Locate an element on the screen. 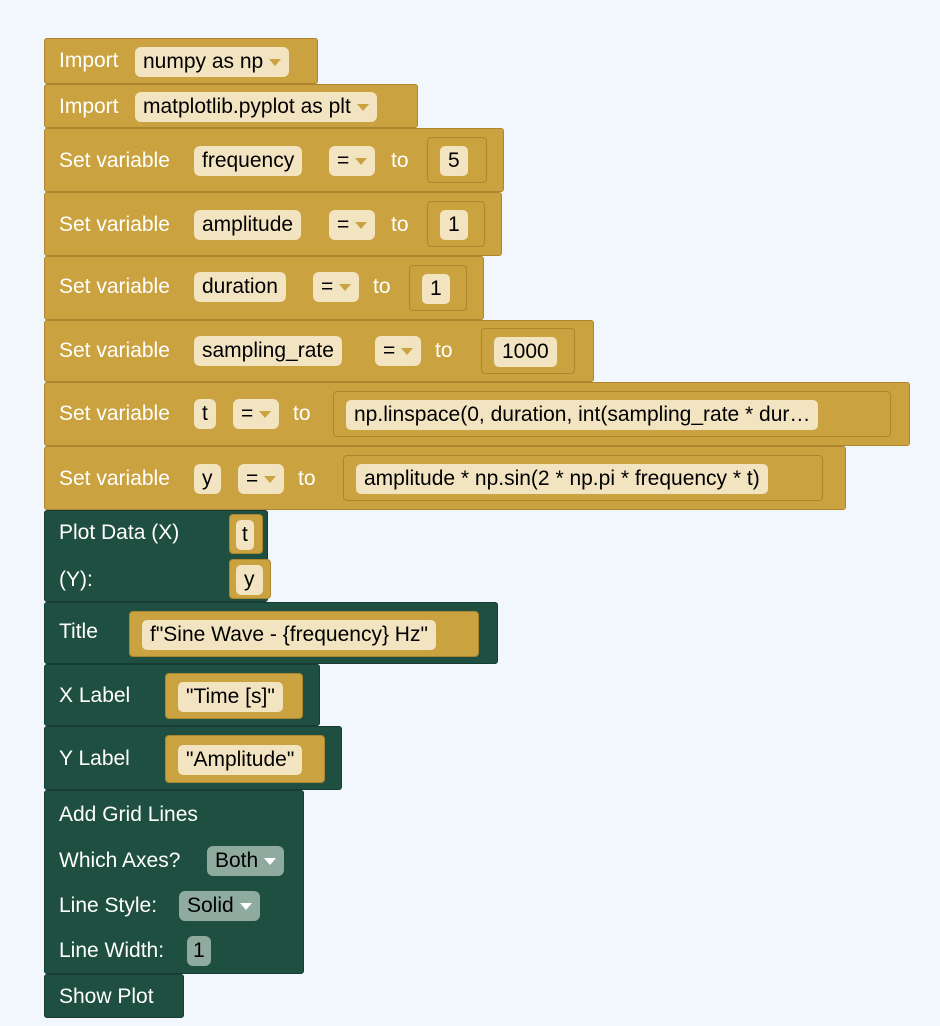  line-width-field: 1 is located at coordinates (199, 951).